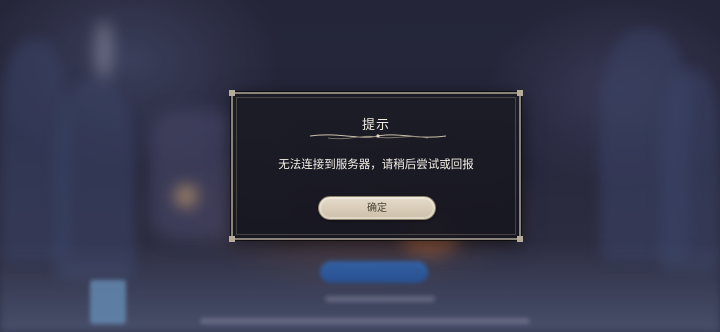 This screenshot has height=332, width=720. I want to click on dialog-message: 无法连接到服务器，请稍后尝试或回报, so click(376, 164).